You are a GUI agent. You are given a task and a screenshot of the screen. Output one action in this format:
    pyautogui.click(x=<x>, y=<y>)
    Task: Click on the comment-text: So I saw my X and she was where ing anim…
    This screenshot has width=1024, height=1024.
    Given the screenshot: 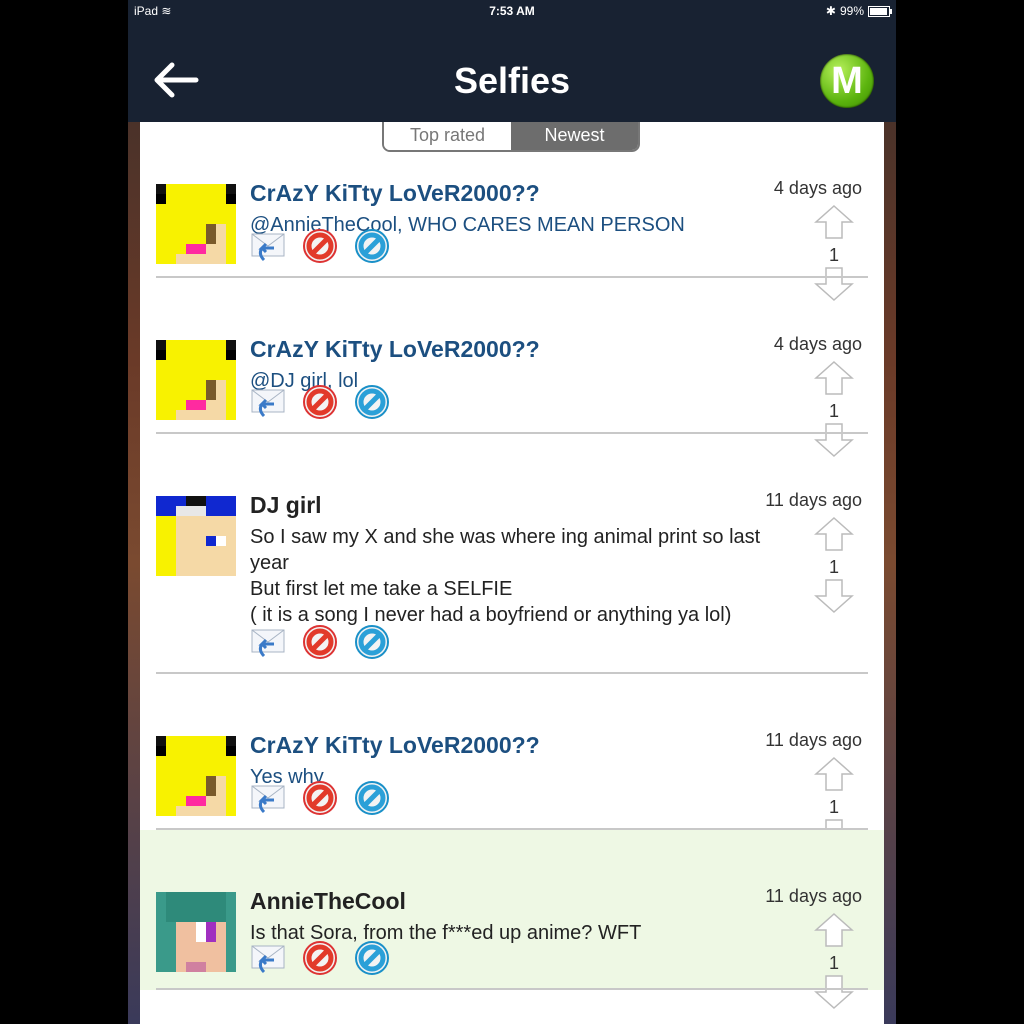 What is the action you would take?
    pyautogui.click(x=505, y=576)
    